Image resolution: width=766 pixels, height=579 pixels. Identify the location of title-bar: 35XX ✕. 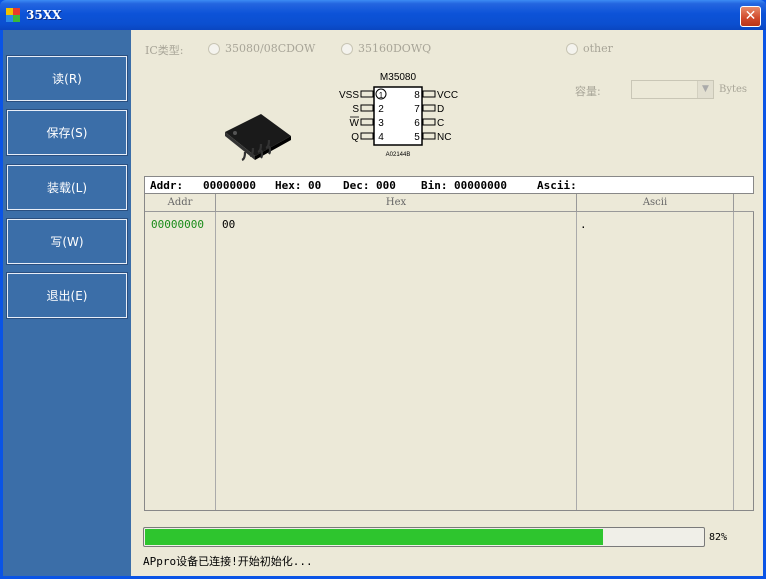
(383, 15).